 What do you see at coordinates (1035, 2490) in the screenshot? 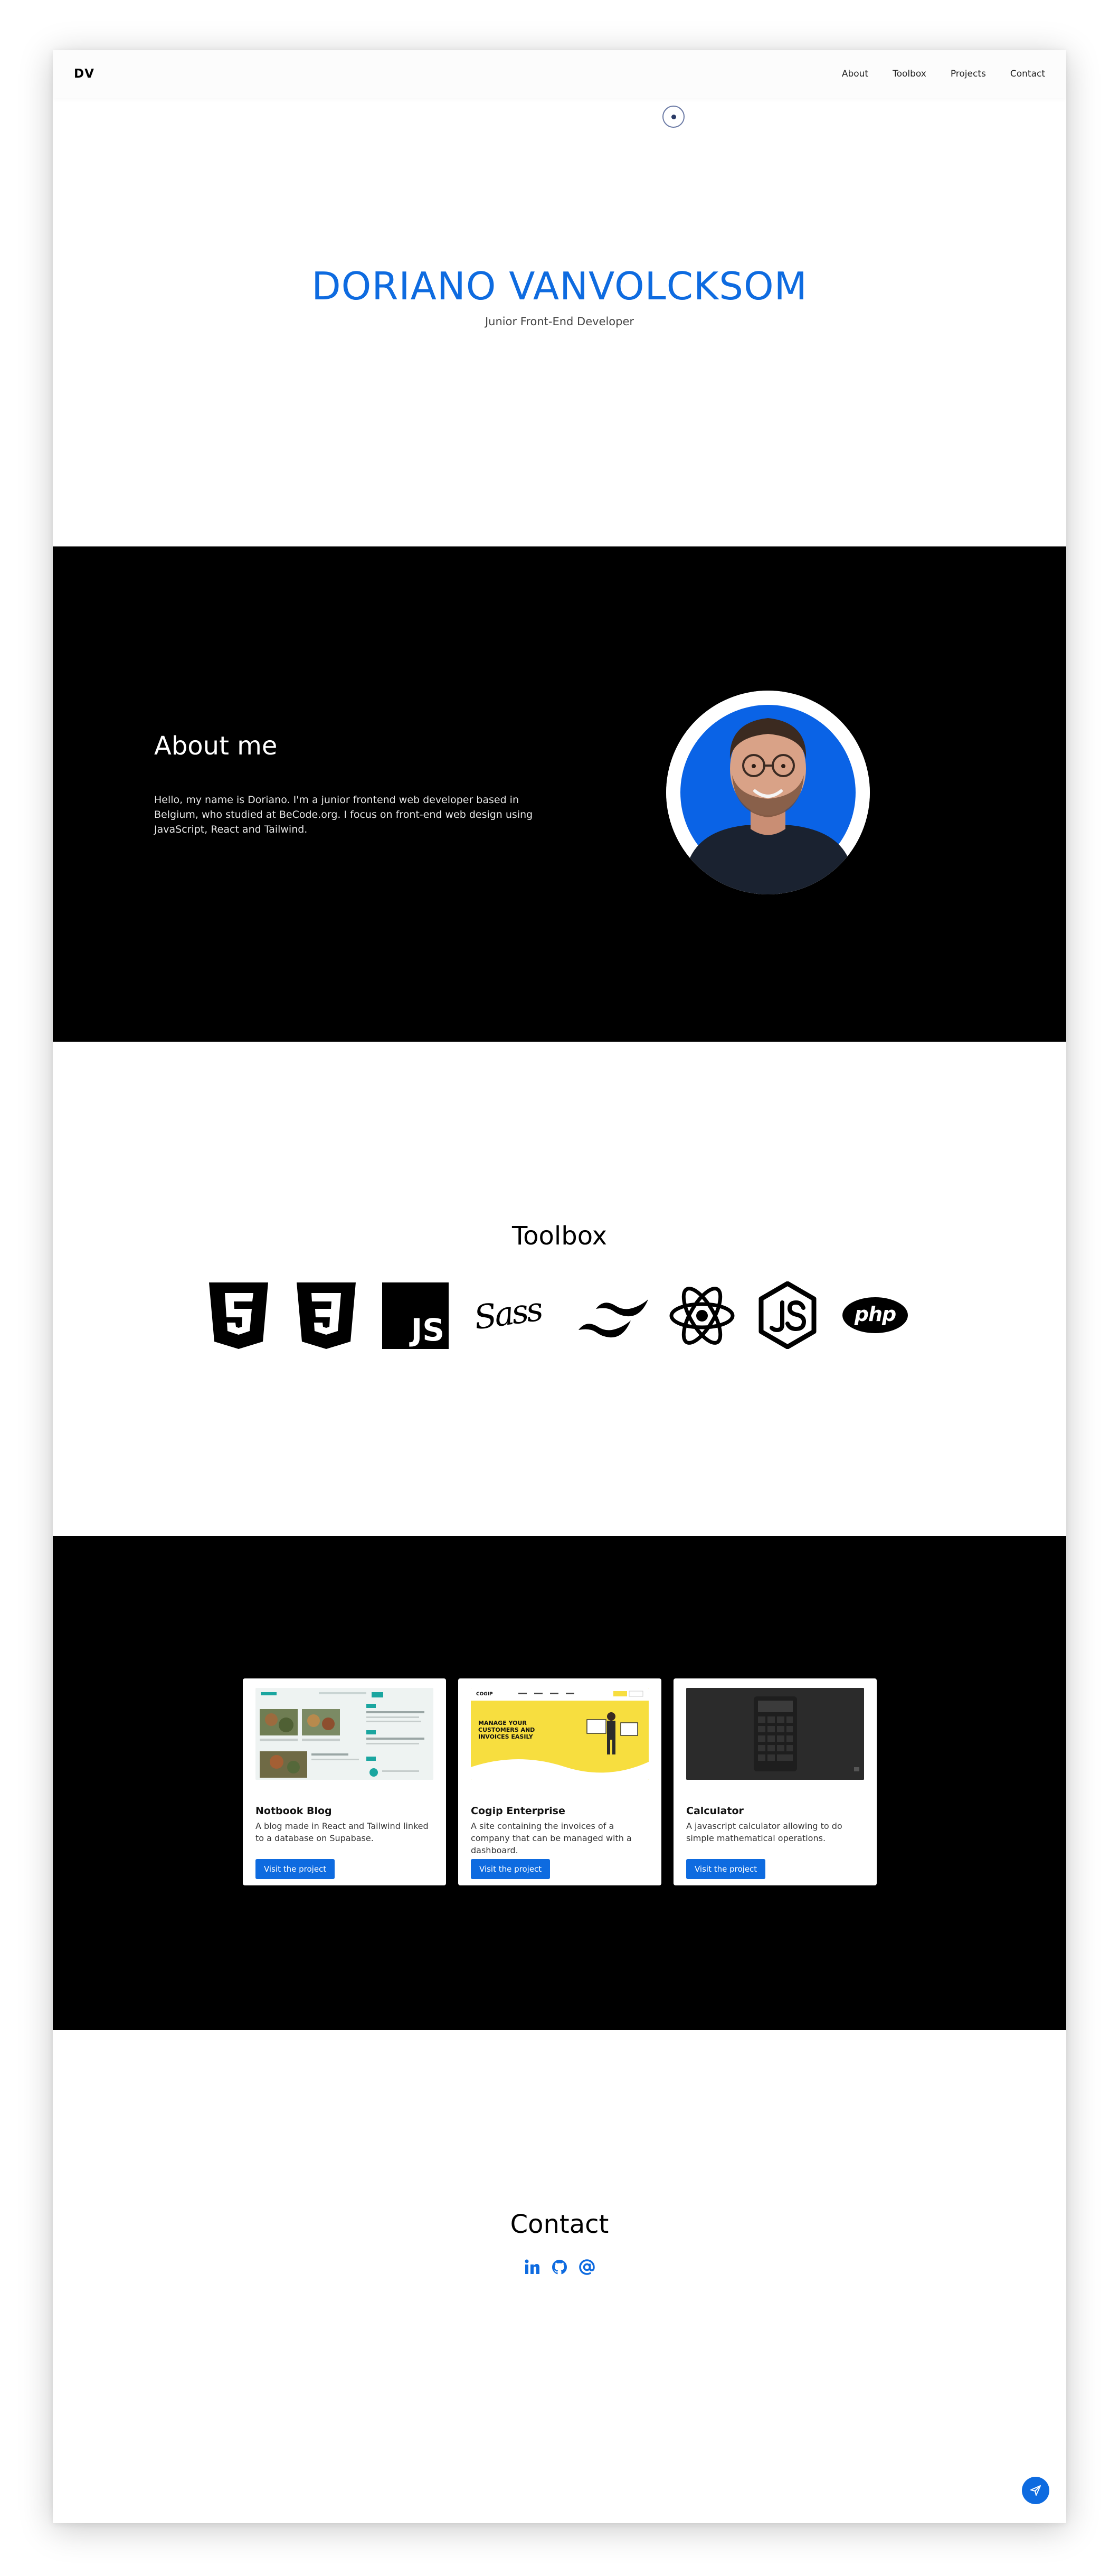
I see `send-icon` at bounding box center [1035, 2490].